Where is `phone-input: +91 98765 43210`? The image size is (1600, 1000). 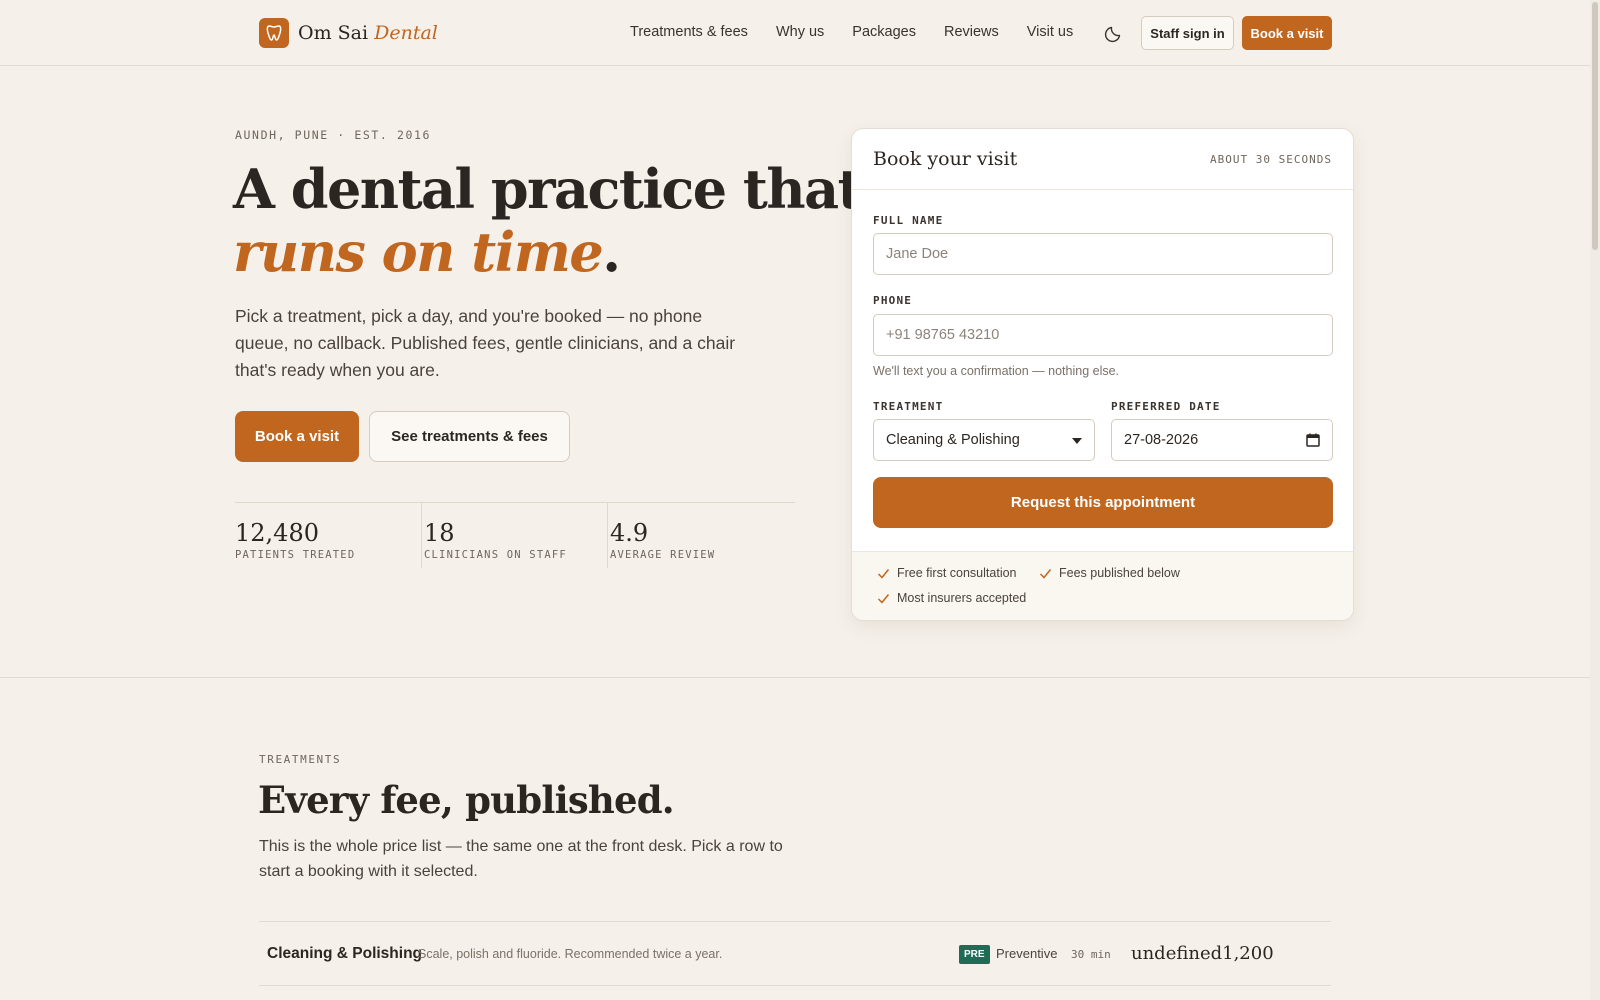
phone-input: +91 98765 43210 is located at coordinates (1103, 335).